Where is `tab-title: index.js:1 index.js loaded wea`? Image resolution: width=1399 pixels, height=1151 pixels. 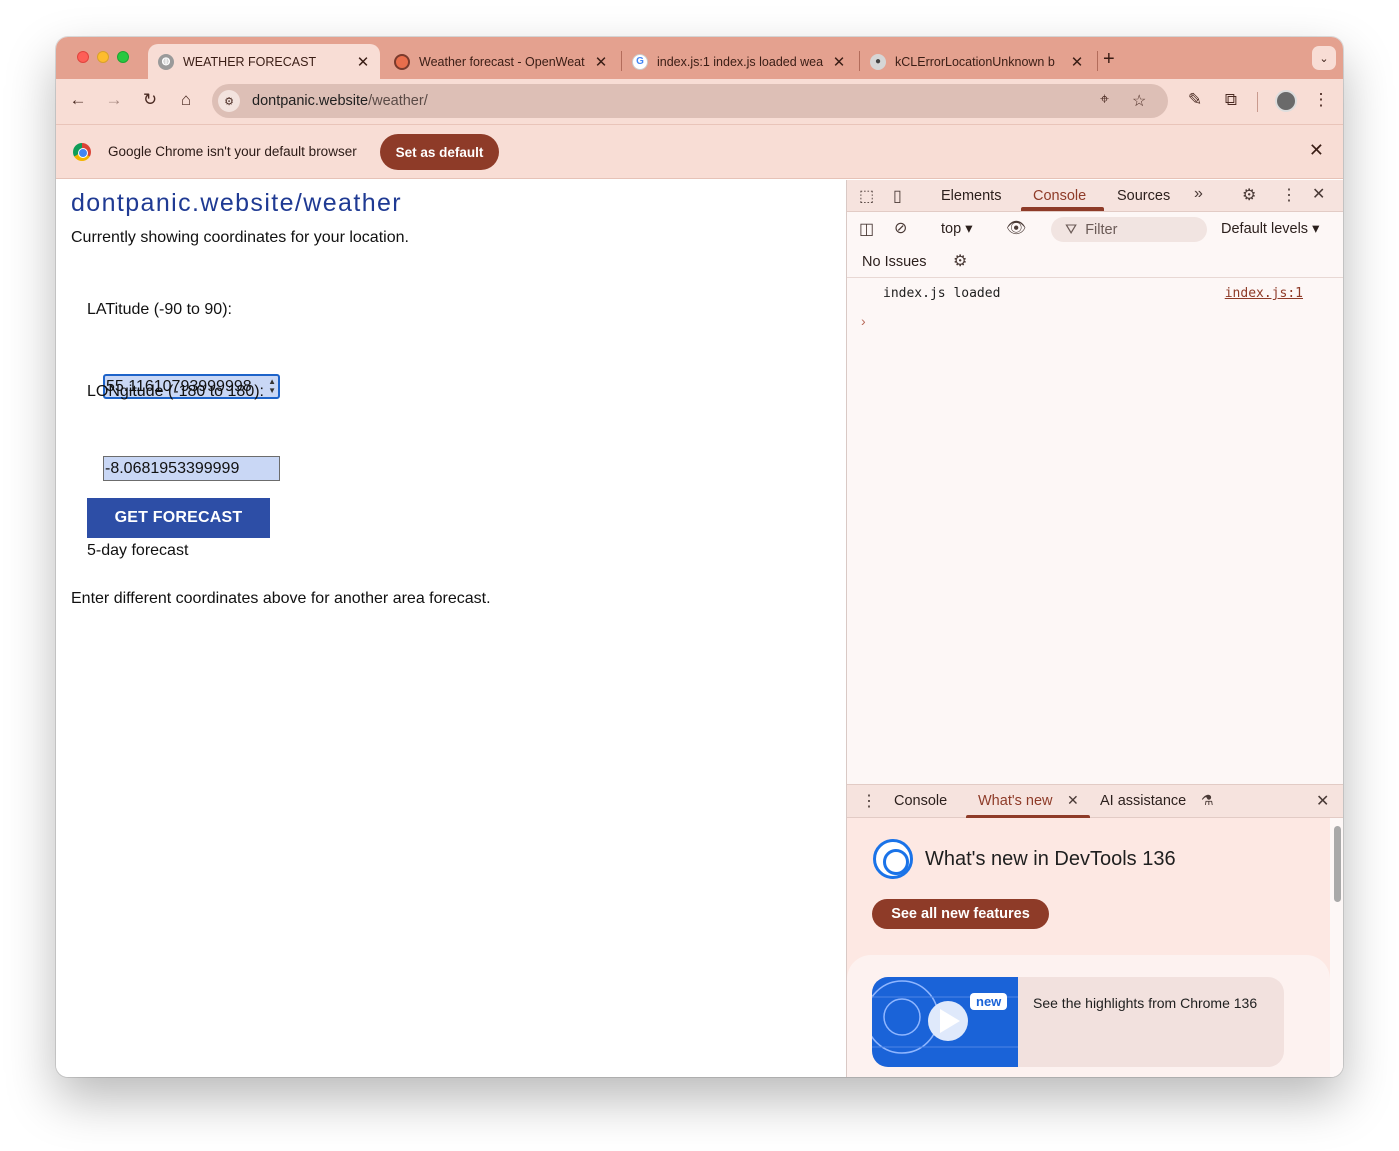
tab-title: index.js:1 index.js loaded wea is located at coordinates (740, 61).